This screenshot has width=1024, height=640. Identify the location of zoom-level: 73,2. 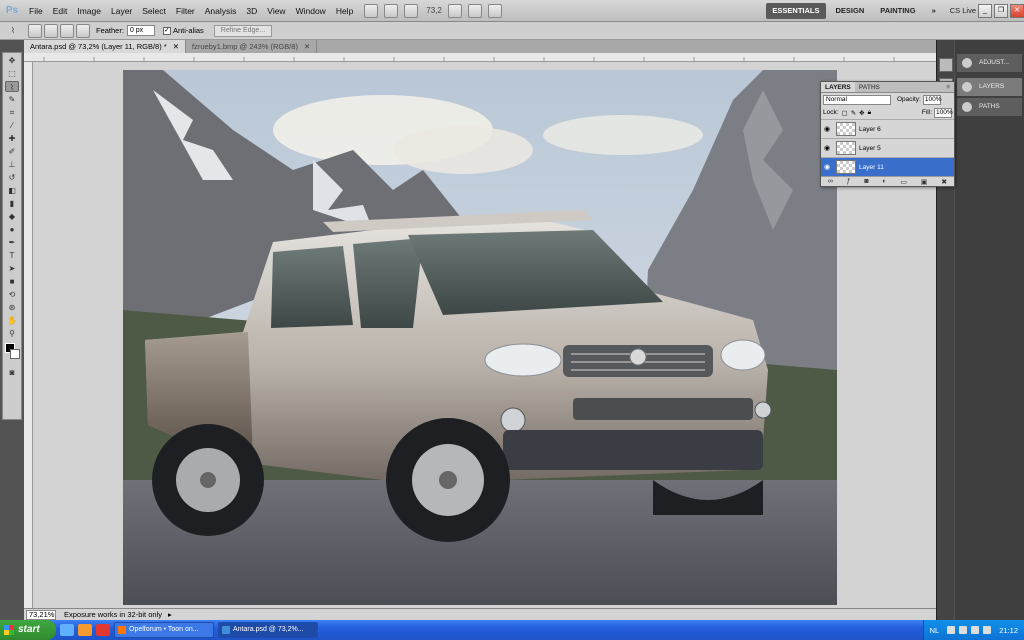
(434, 10).